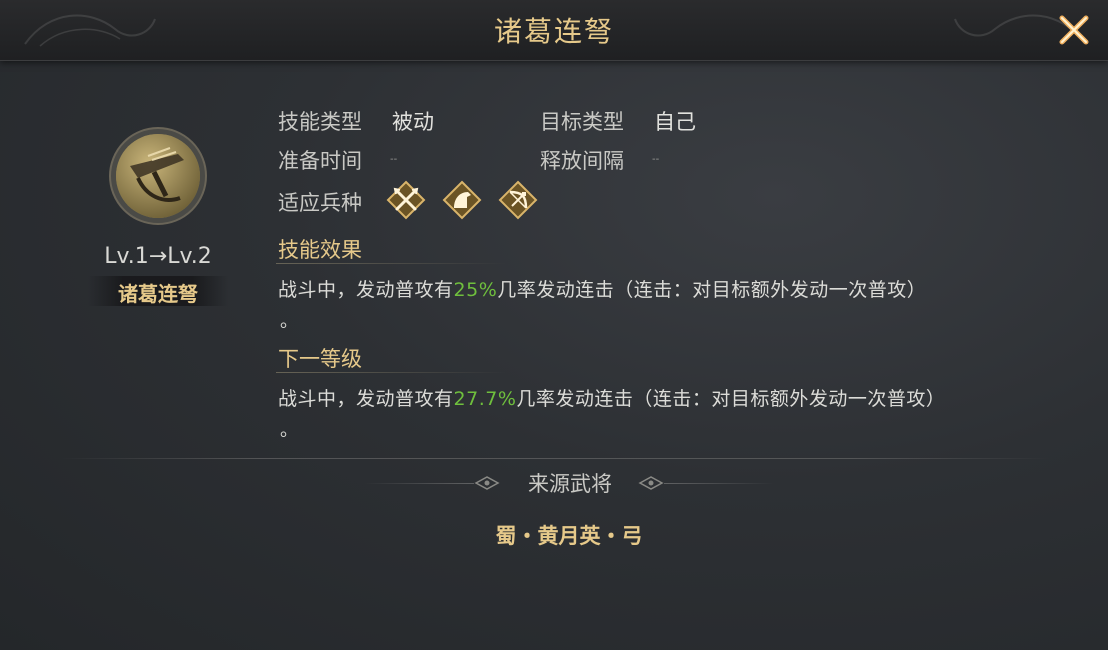 The height and width of the screenshot is (650, 1108). What do you see at coordinates (719, 483) in the screenshot?
I see `source-line-right` at bounding box center [719, 483].